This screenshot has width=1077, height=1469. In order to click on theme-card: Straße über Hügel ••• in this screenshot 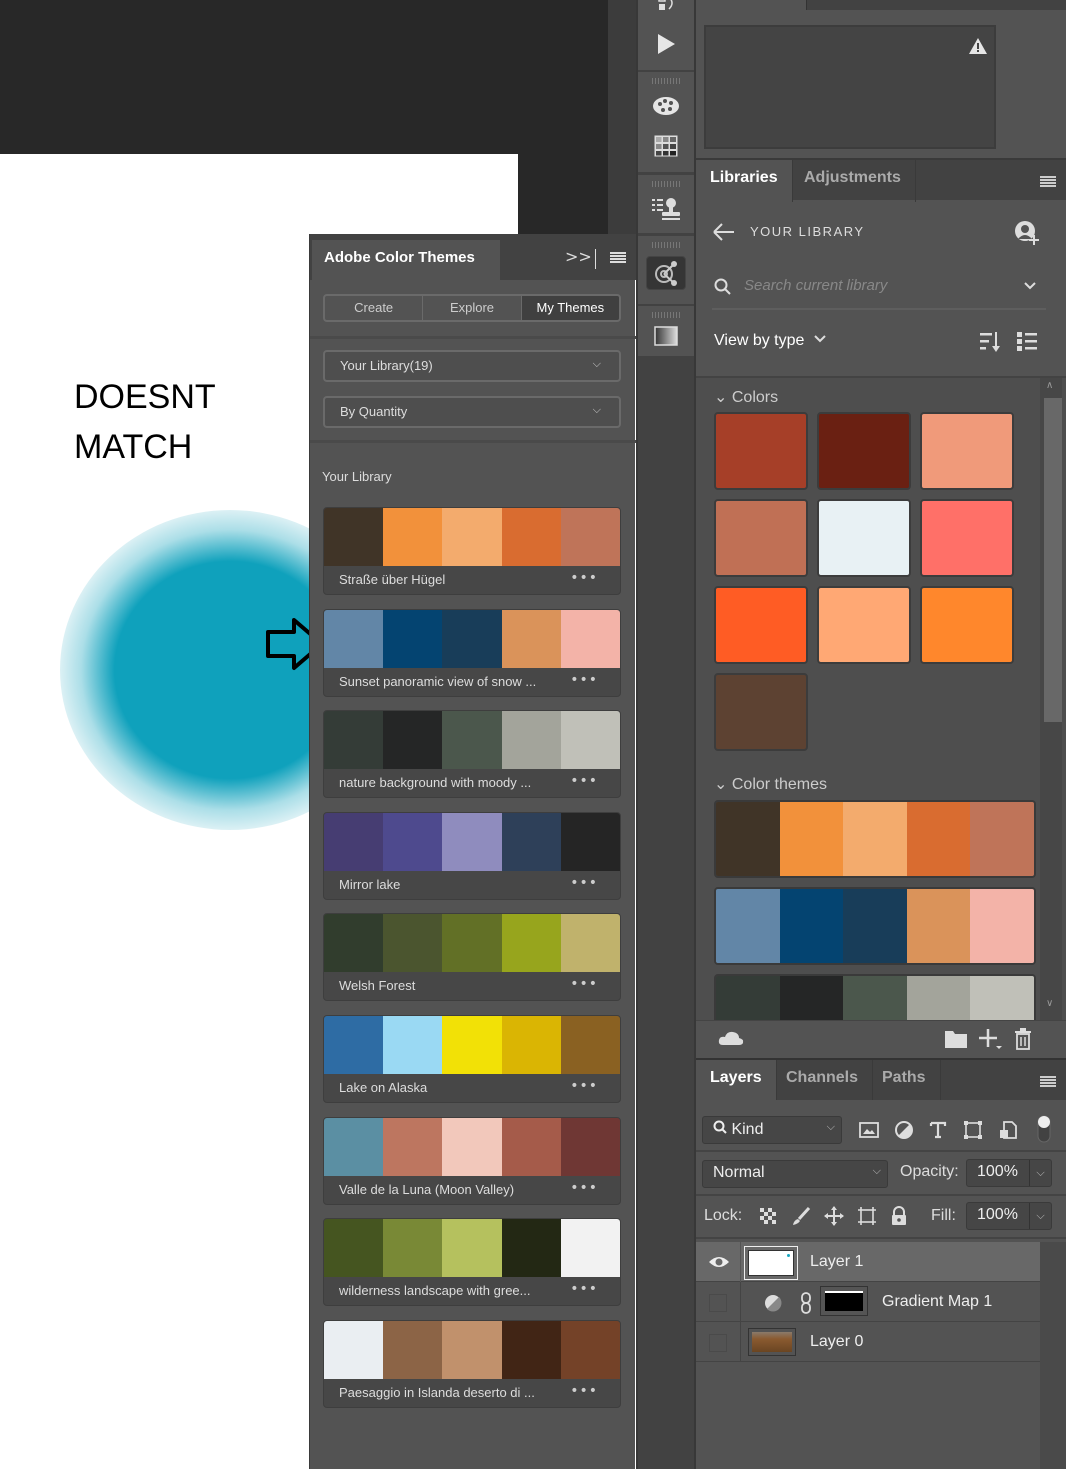, I will do `click(472, 551)`.